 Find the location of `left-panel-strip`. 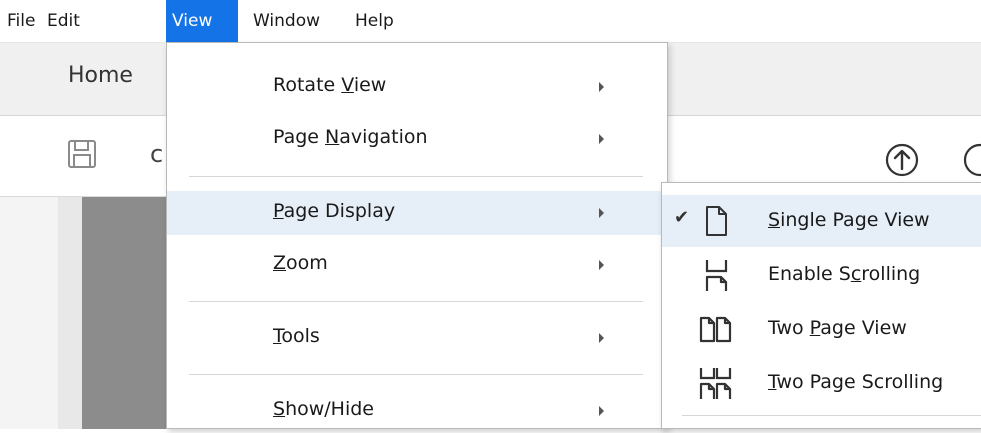

left-panel-strip is located at coordinates (70, 313).